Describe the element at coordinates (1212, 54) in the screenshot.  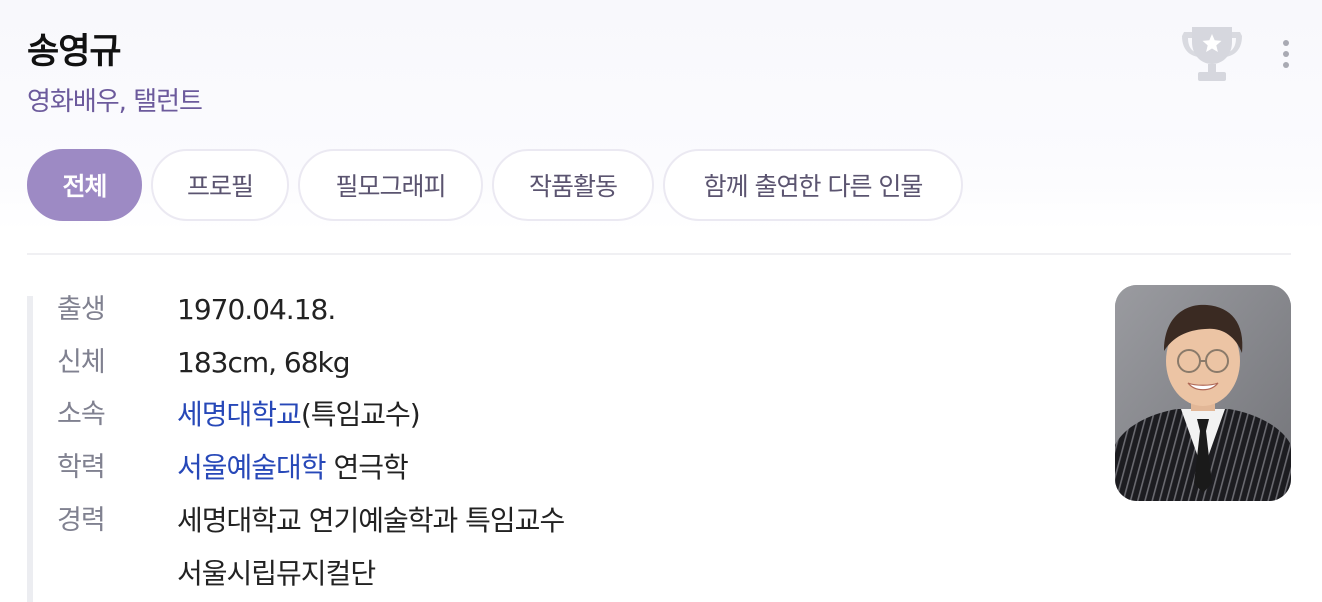
I see `trophy-icon` at that location.